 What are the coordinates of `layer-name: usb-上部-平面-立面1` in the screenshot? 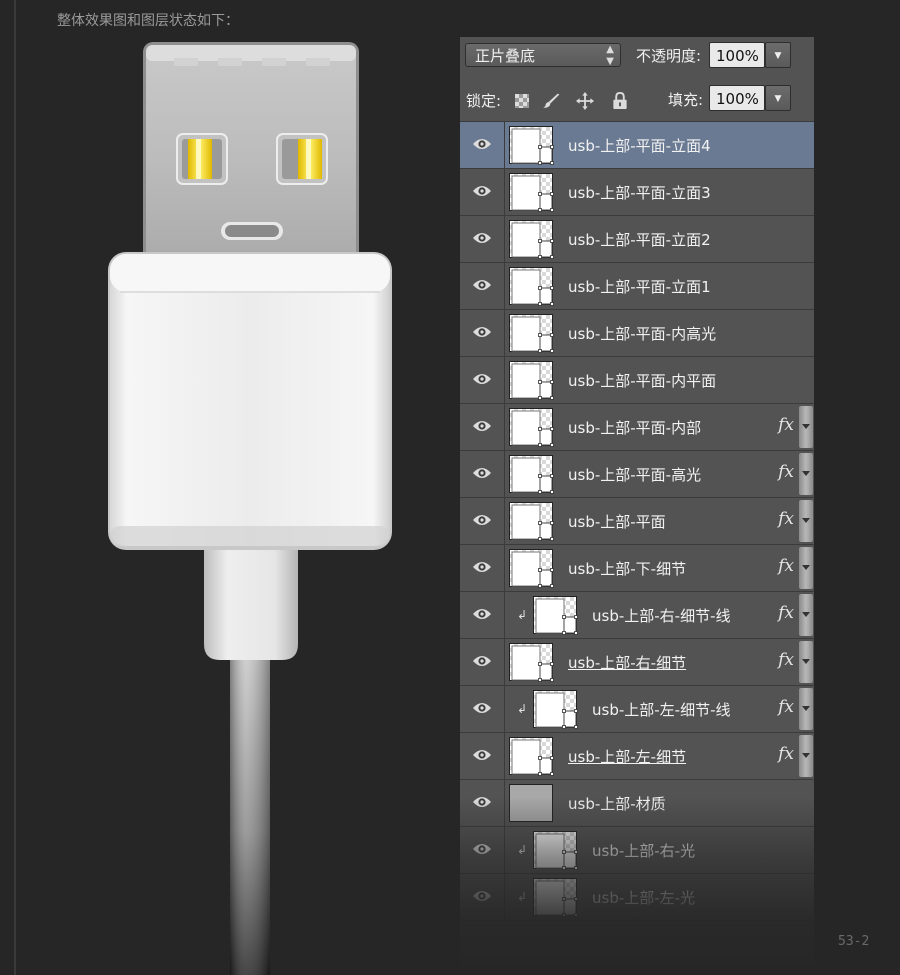 It's located at (639, 287).